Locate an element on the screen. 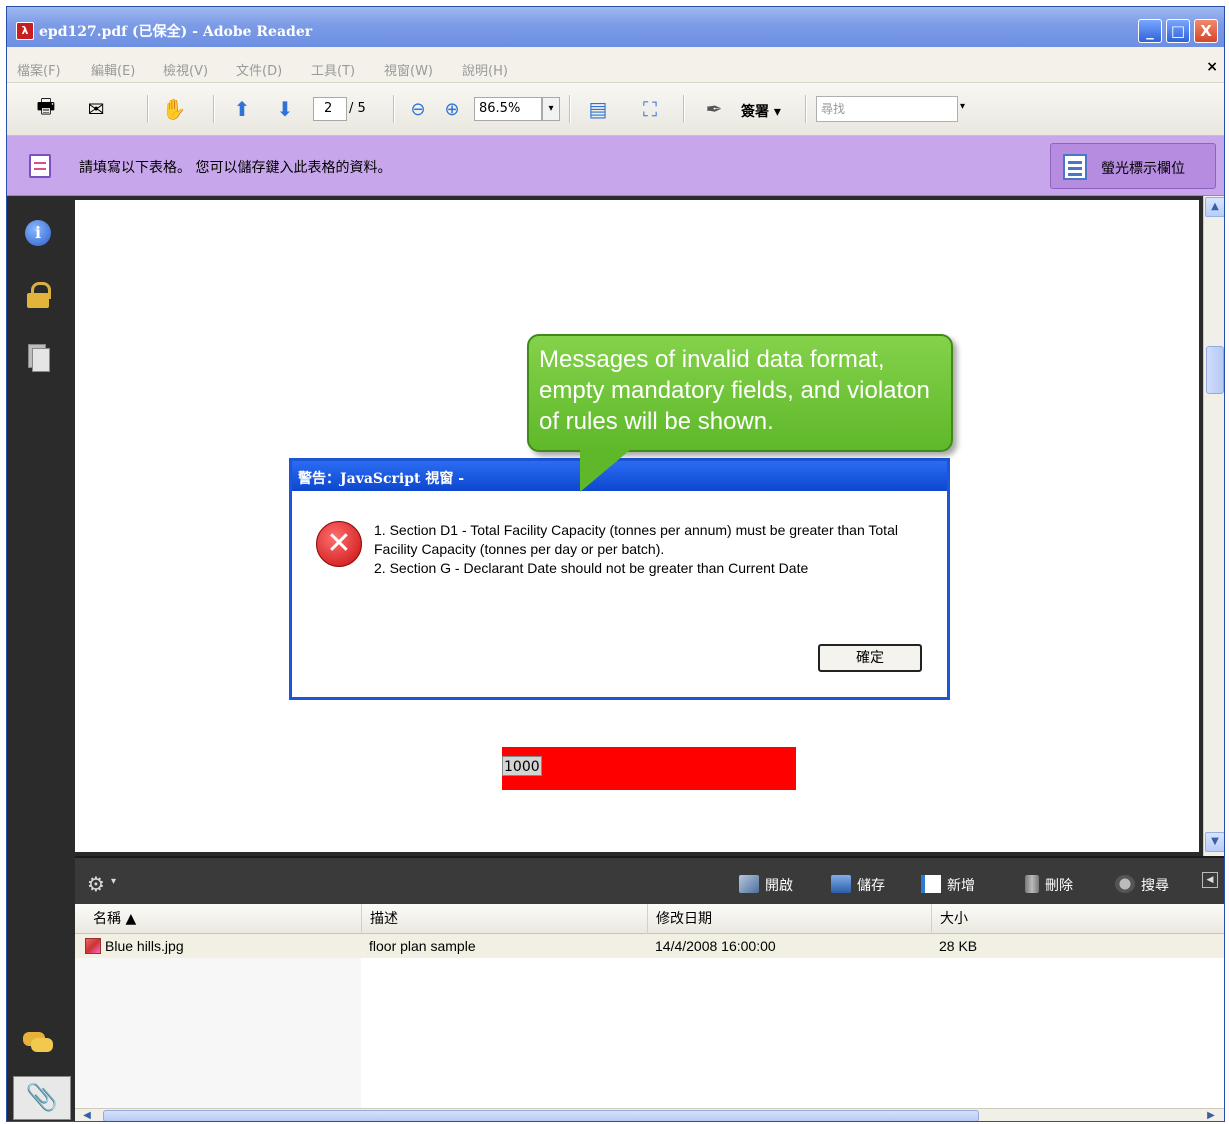  window-title: epd127.pdf (已保全) - Adobe Reader is located at coordinates (176, 32).